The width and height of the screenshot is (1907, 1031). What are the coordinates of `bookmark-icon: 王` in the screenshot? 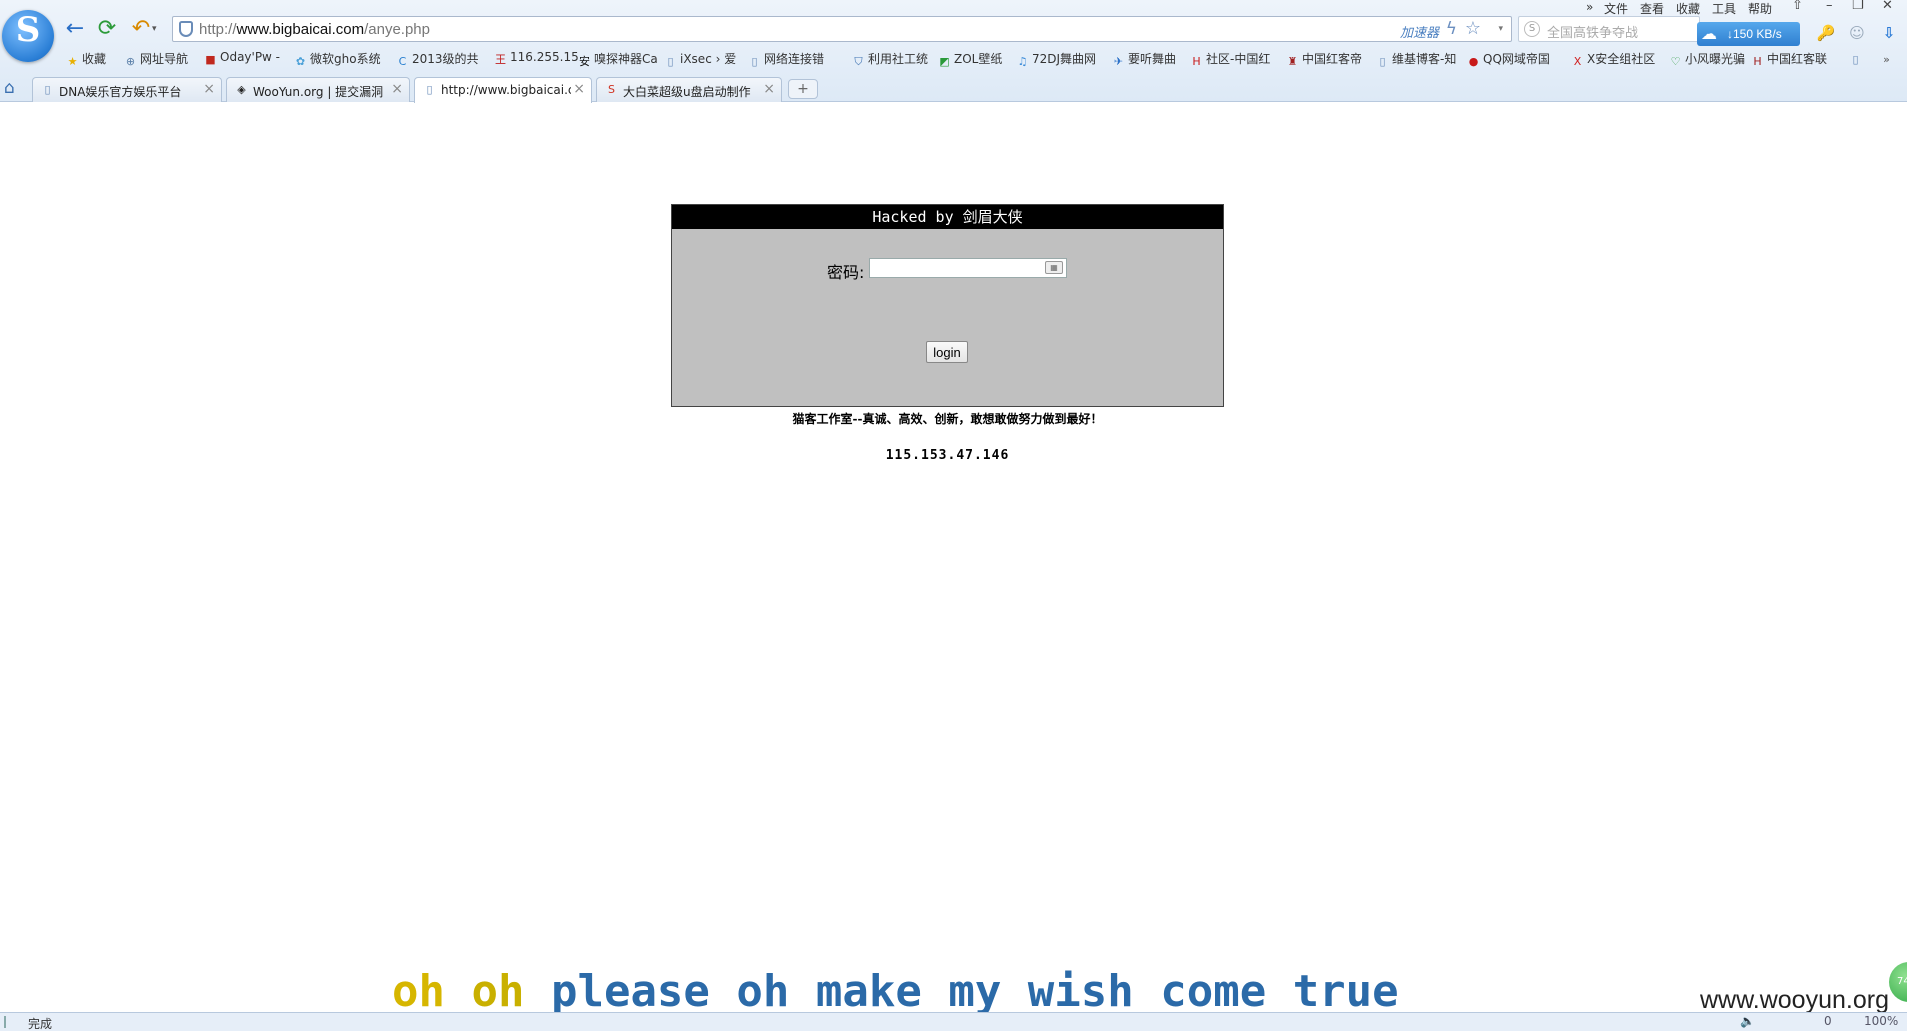 It's located at (500, 59).